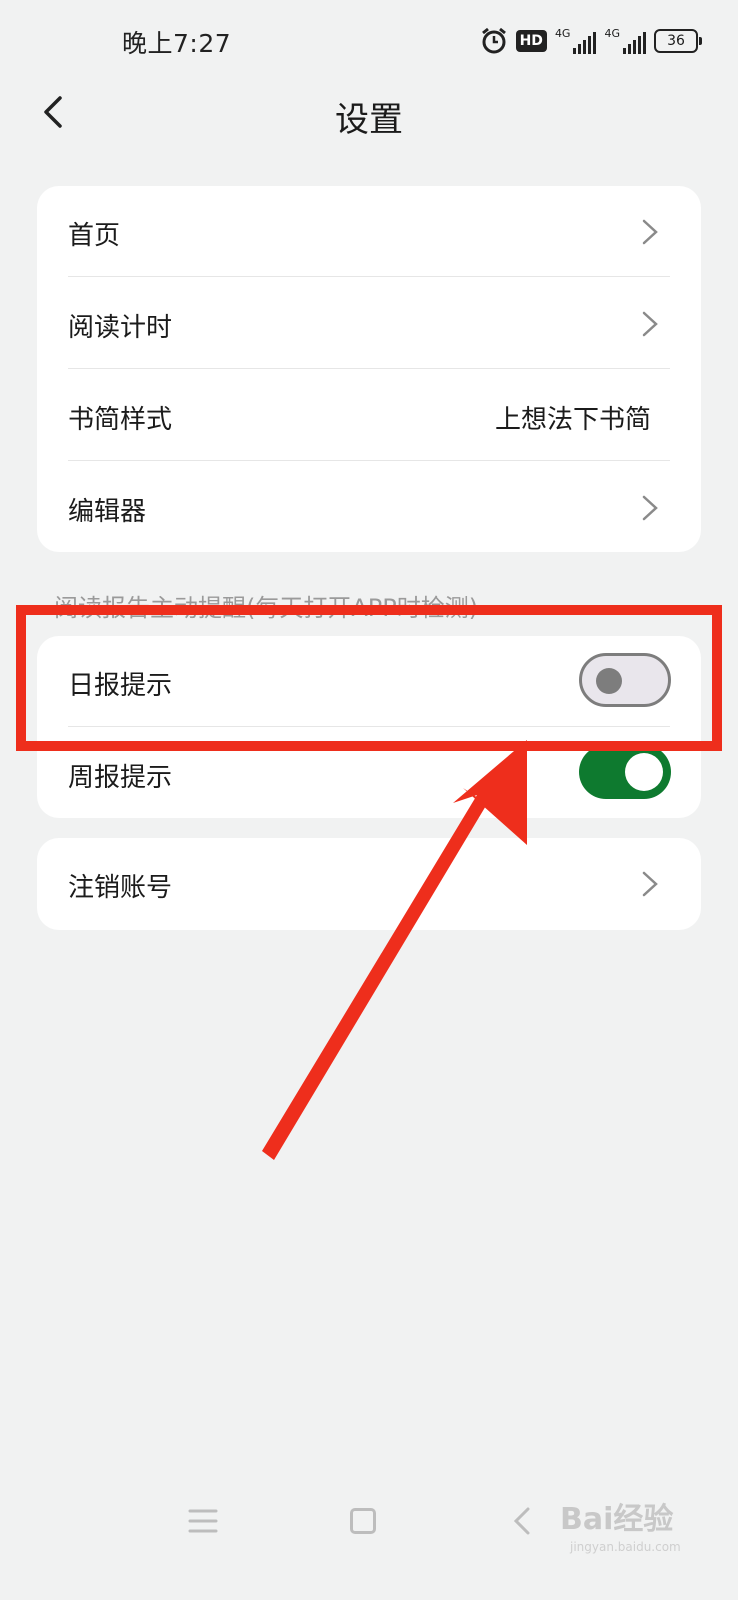  I want to click on status-time: 晚上7:27, so click(177, 43).